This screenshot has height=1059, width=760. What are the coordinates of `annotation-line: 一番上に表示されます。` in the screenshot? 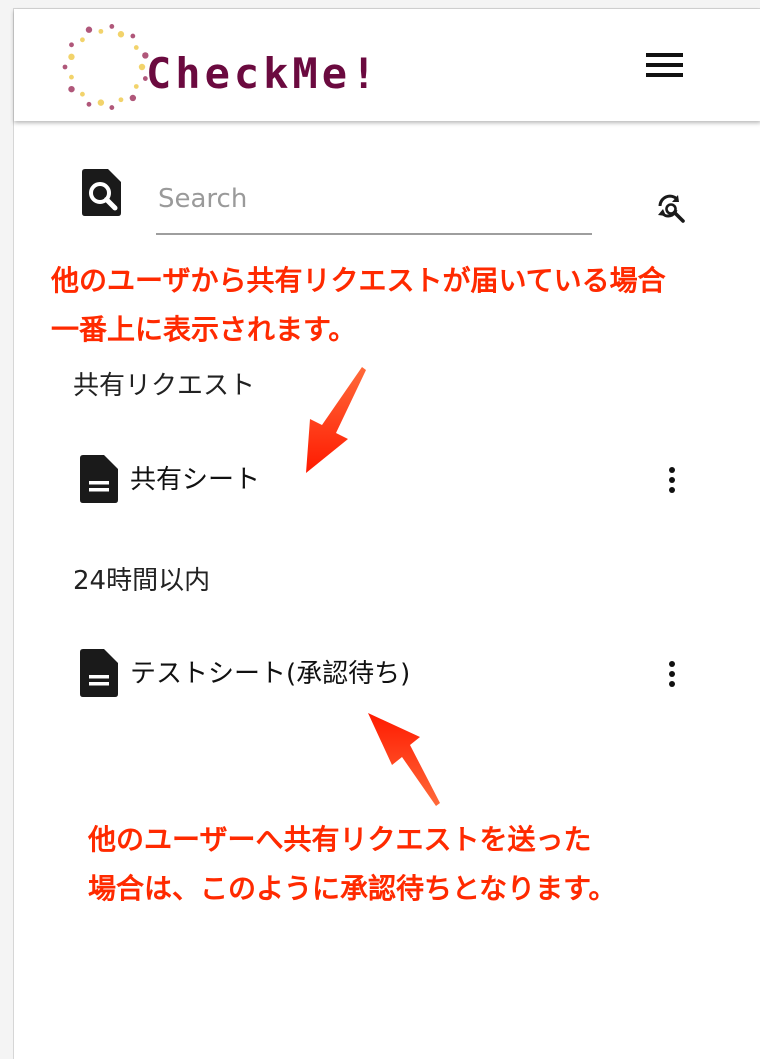 It's located at (204, 329).